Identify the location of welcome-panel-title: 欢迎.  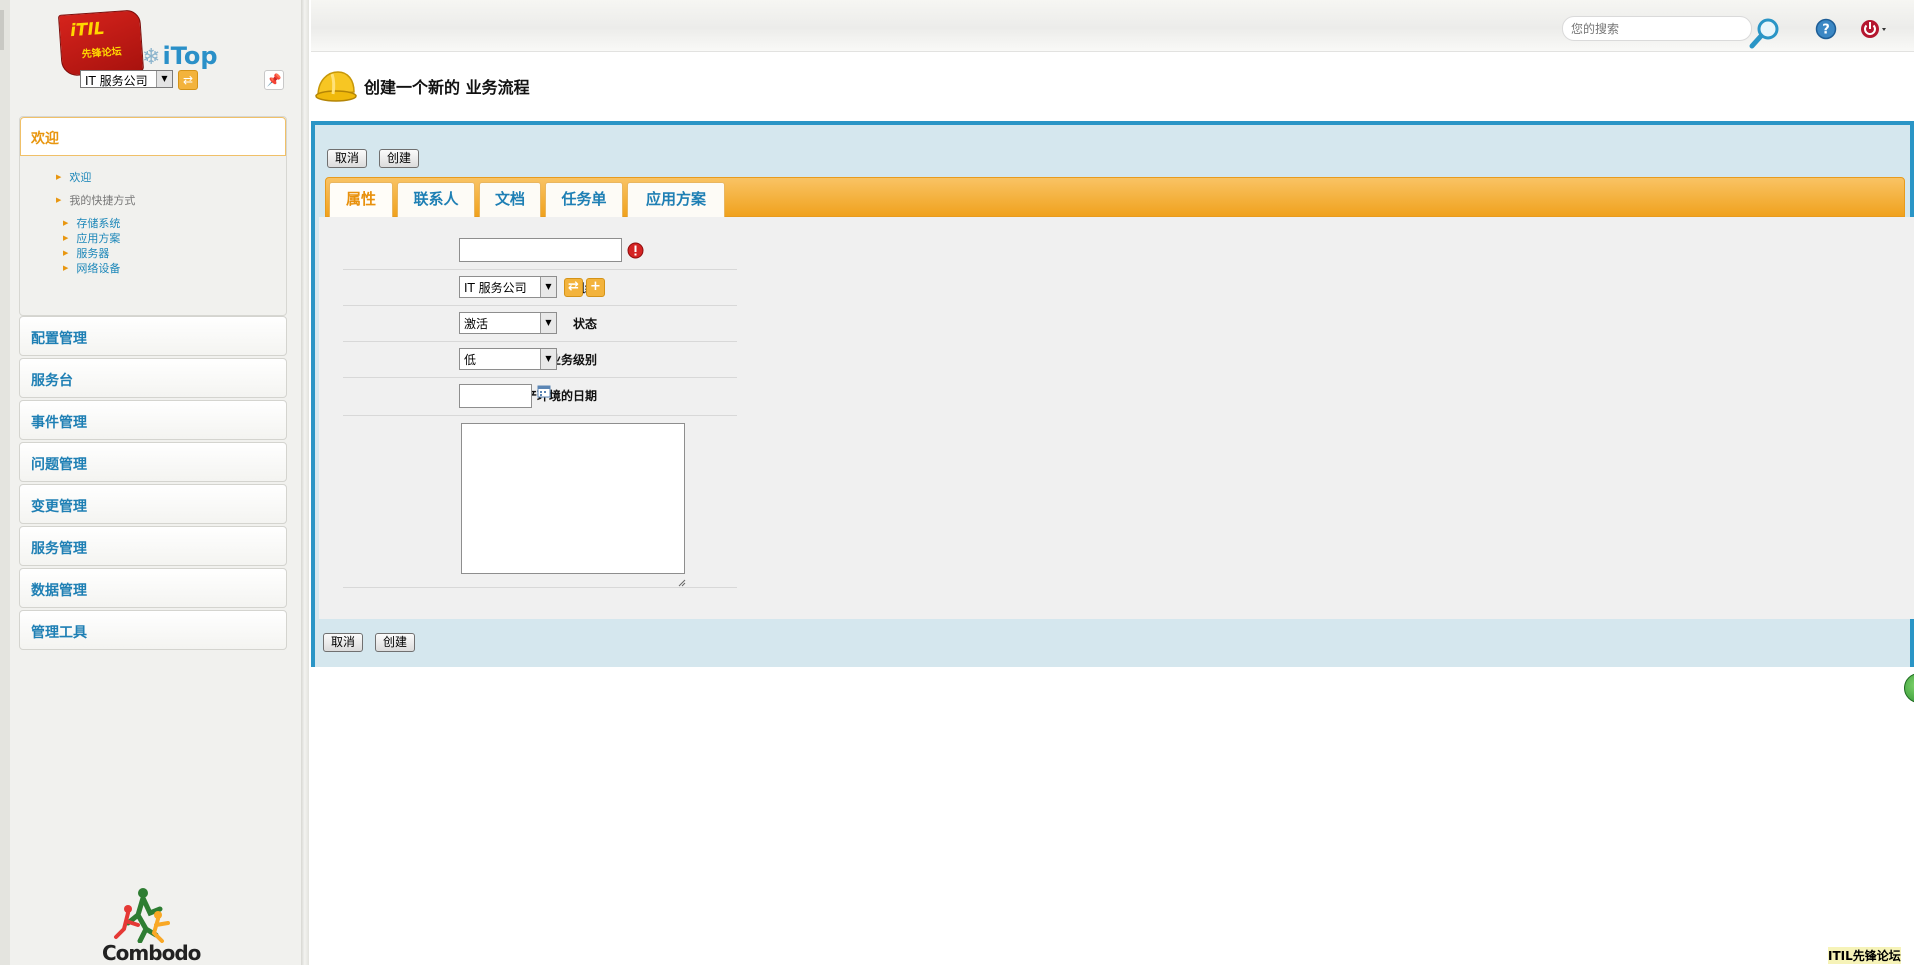
(153, 136).